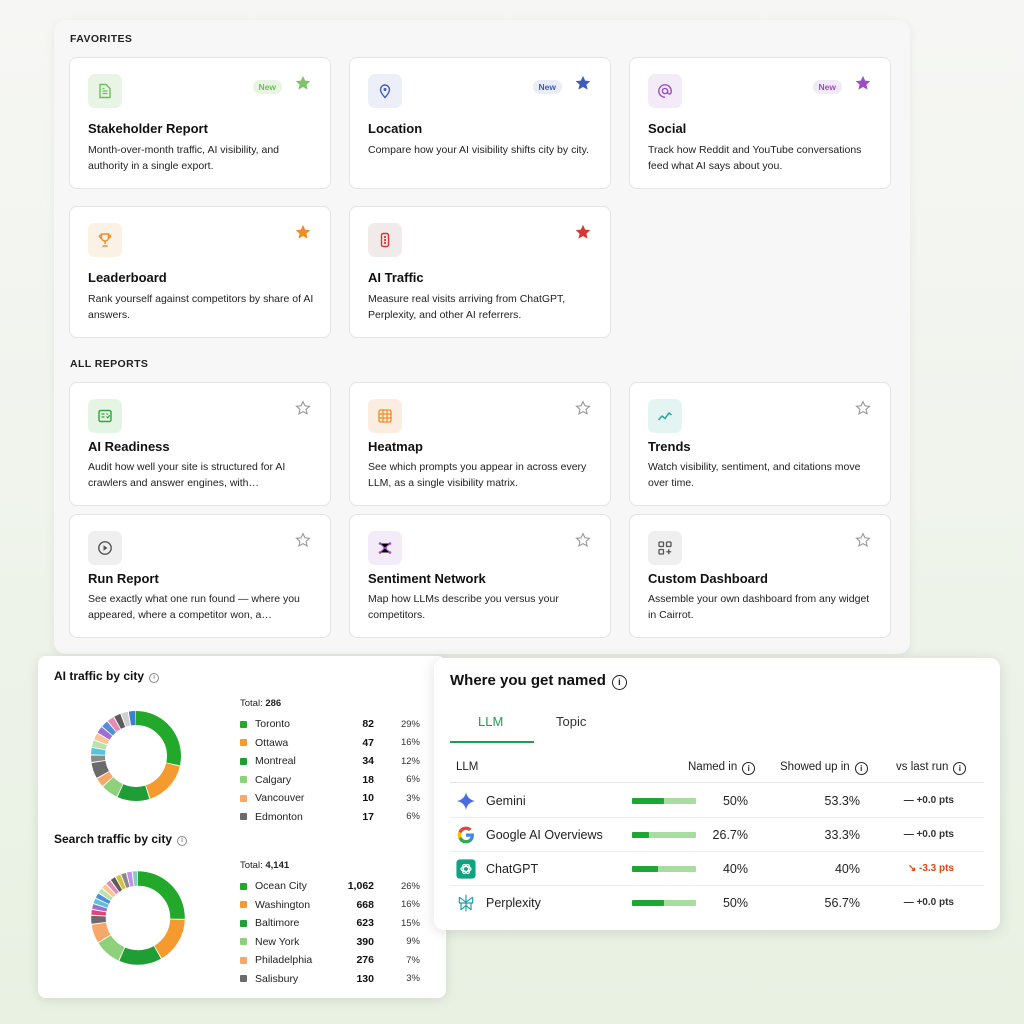 Image resolution: width=1024 pixels, height=1024 pixels. Describe the element at coordinates (279, 816) in the screenshot. I see `legend-city: Edmonton` at that location.